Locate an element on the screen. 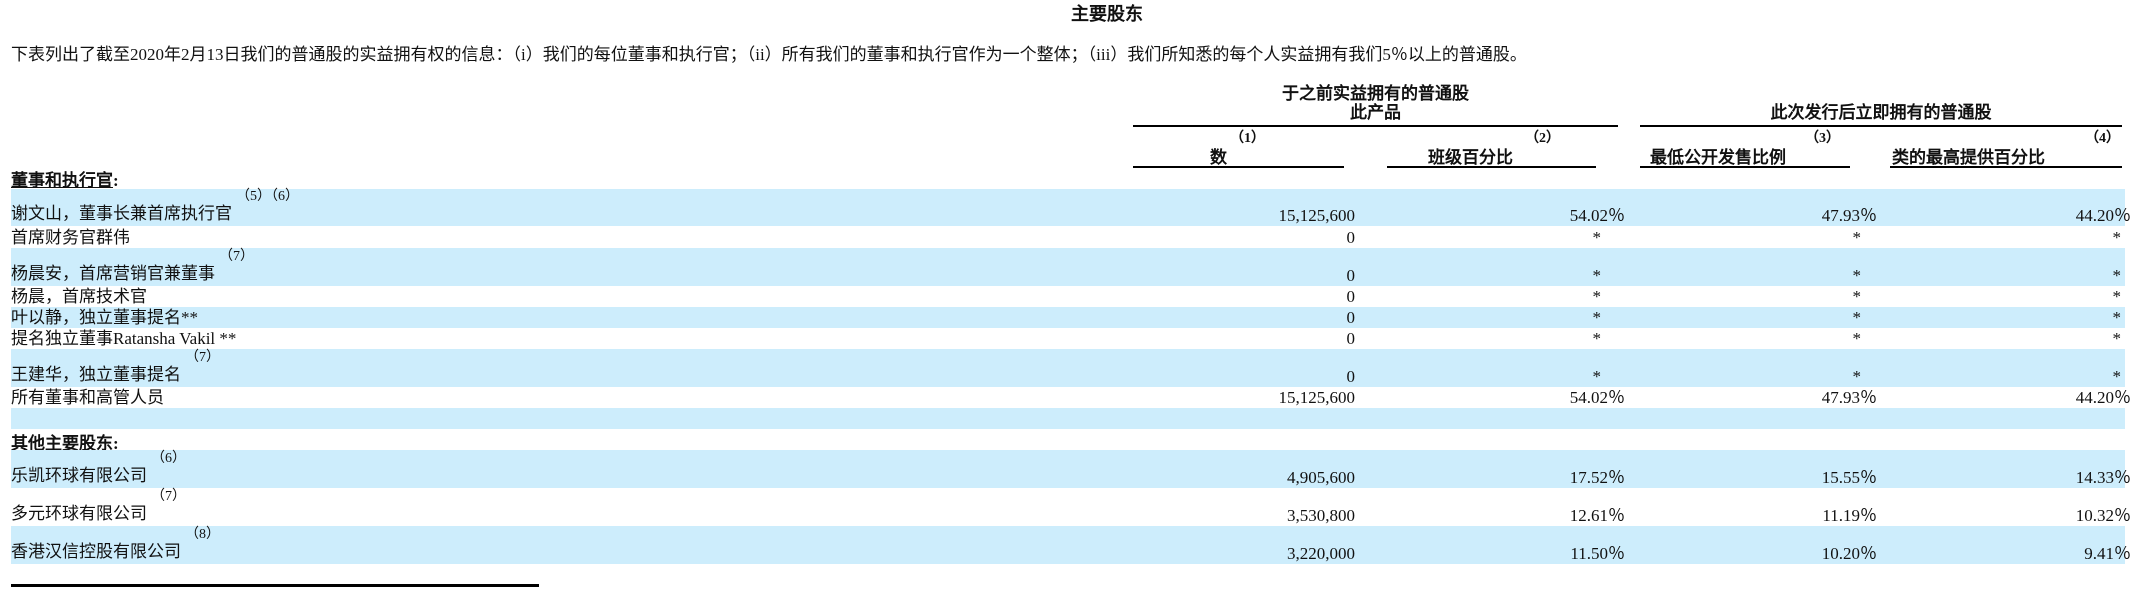  min-pct-value: 11.19％ is located at coordinates (1849, 515).